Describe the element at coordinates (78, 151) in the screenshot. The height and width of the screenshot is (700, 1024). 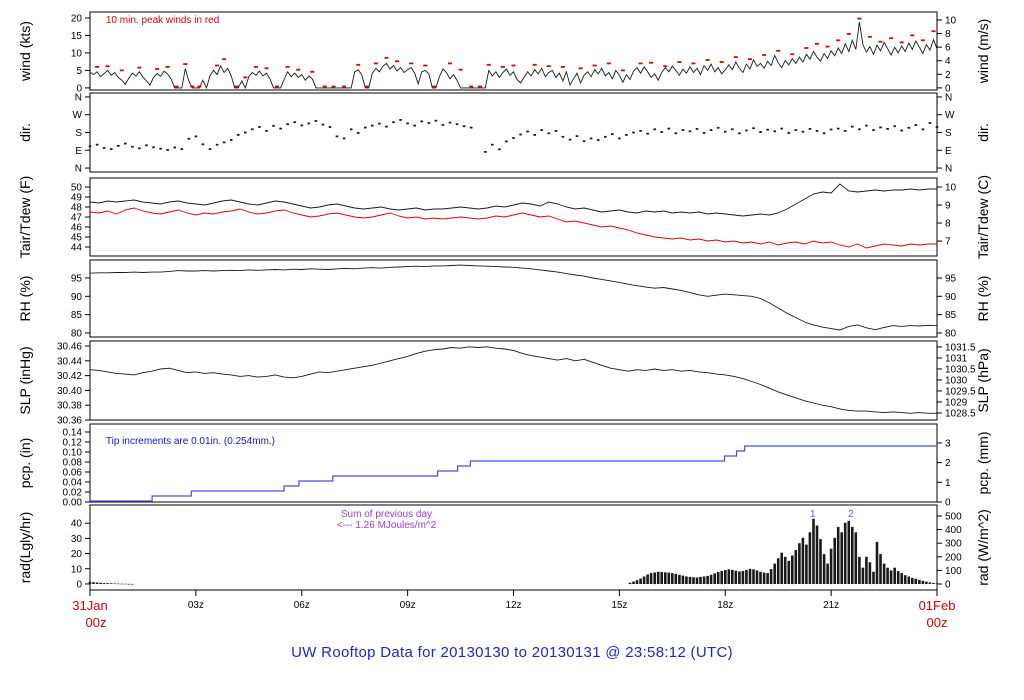
I see `tick-label-left-direction: E` at that location.